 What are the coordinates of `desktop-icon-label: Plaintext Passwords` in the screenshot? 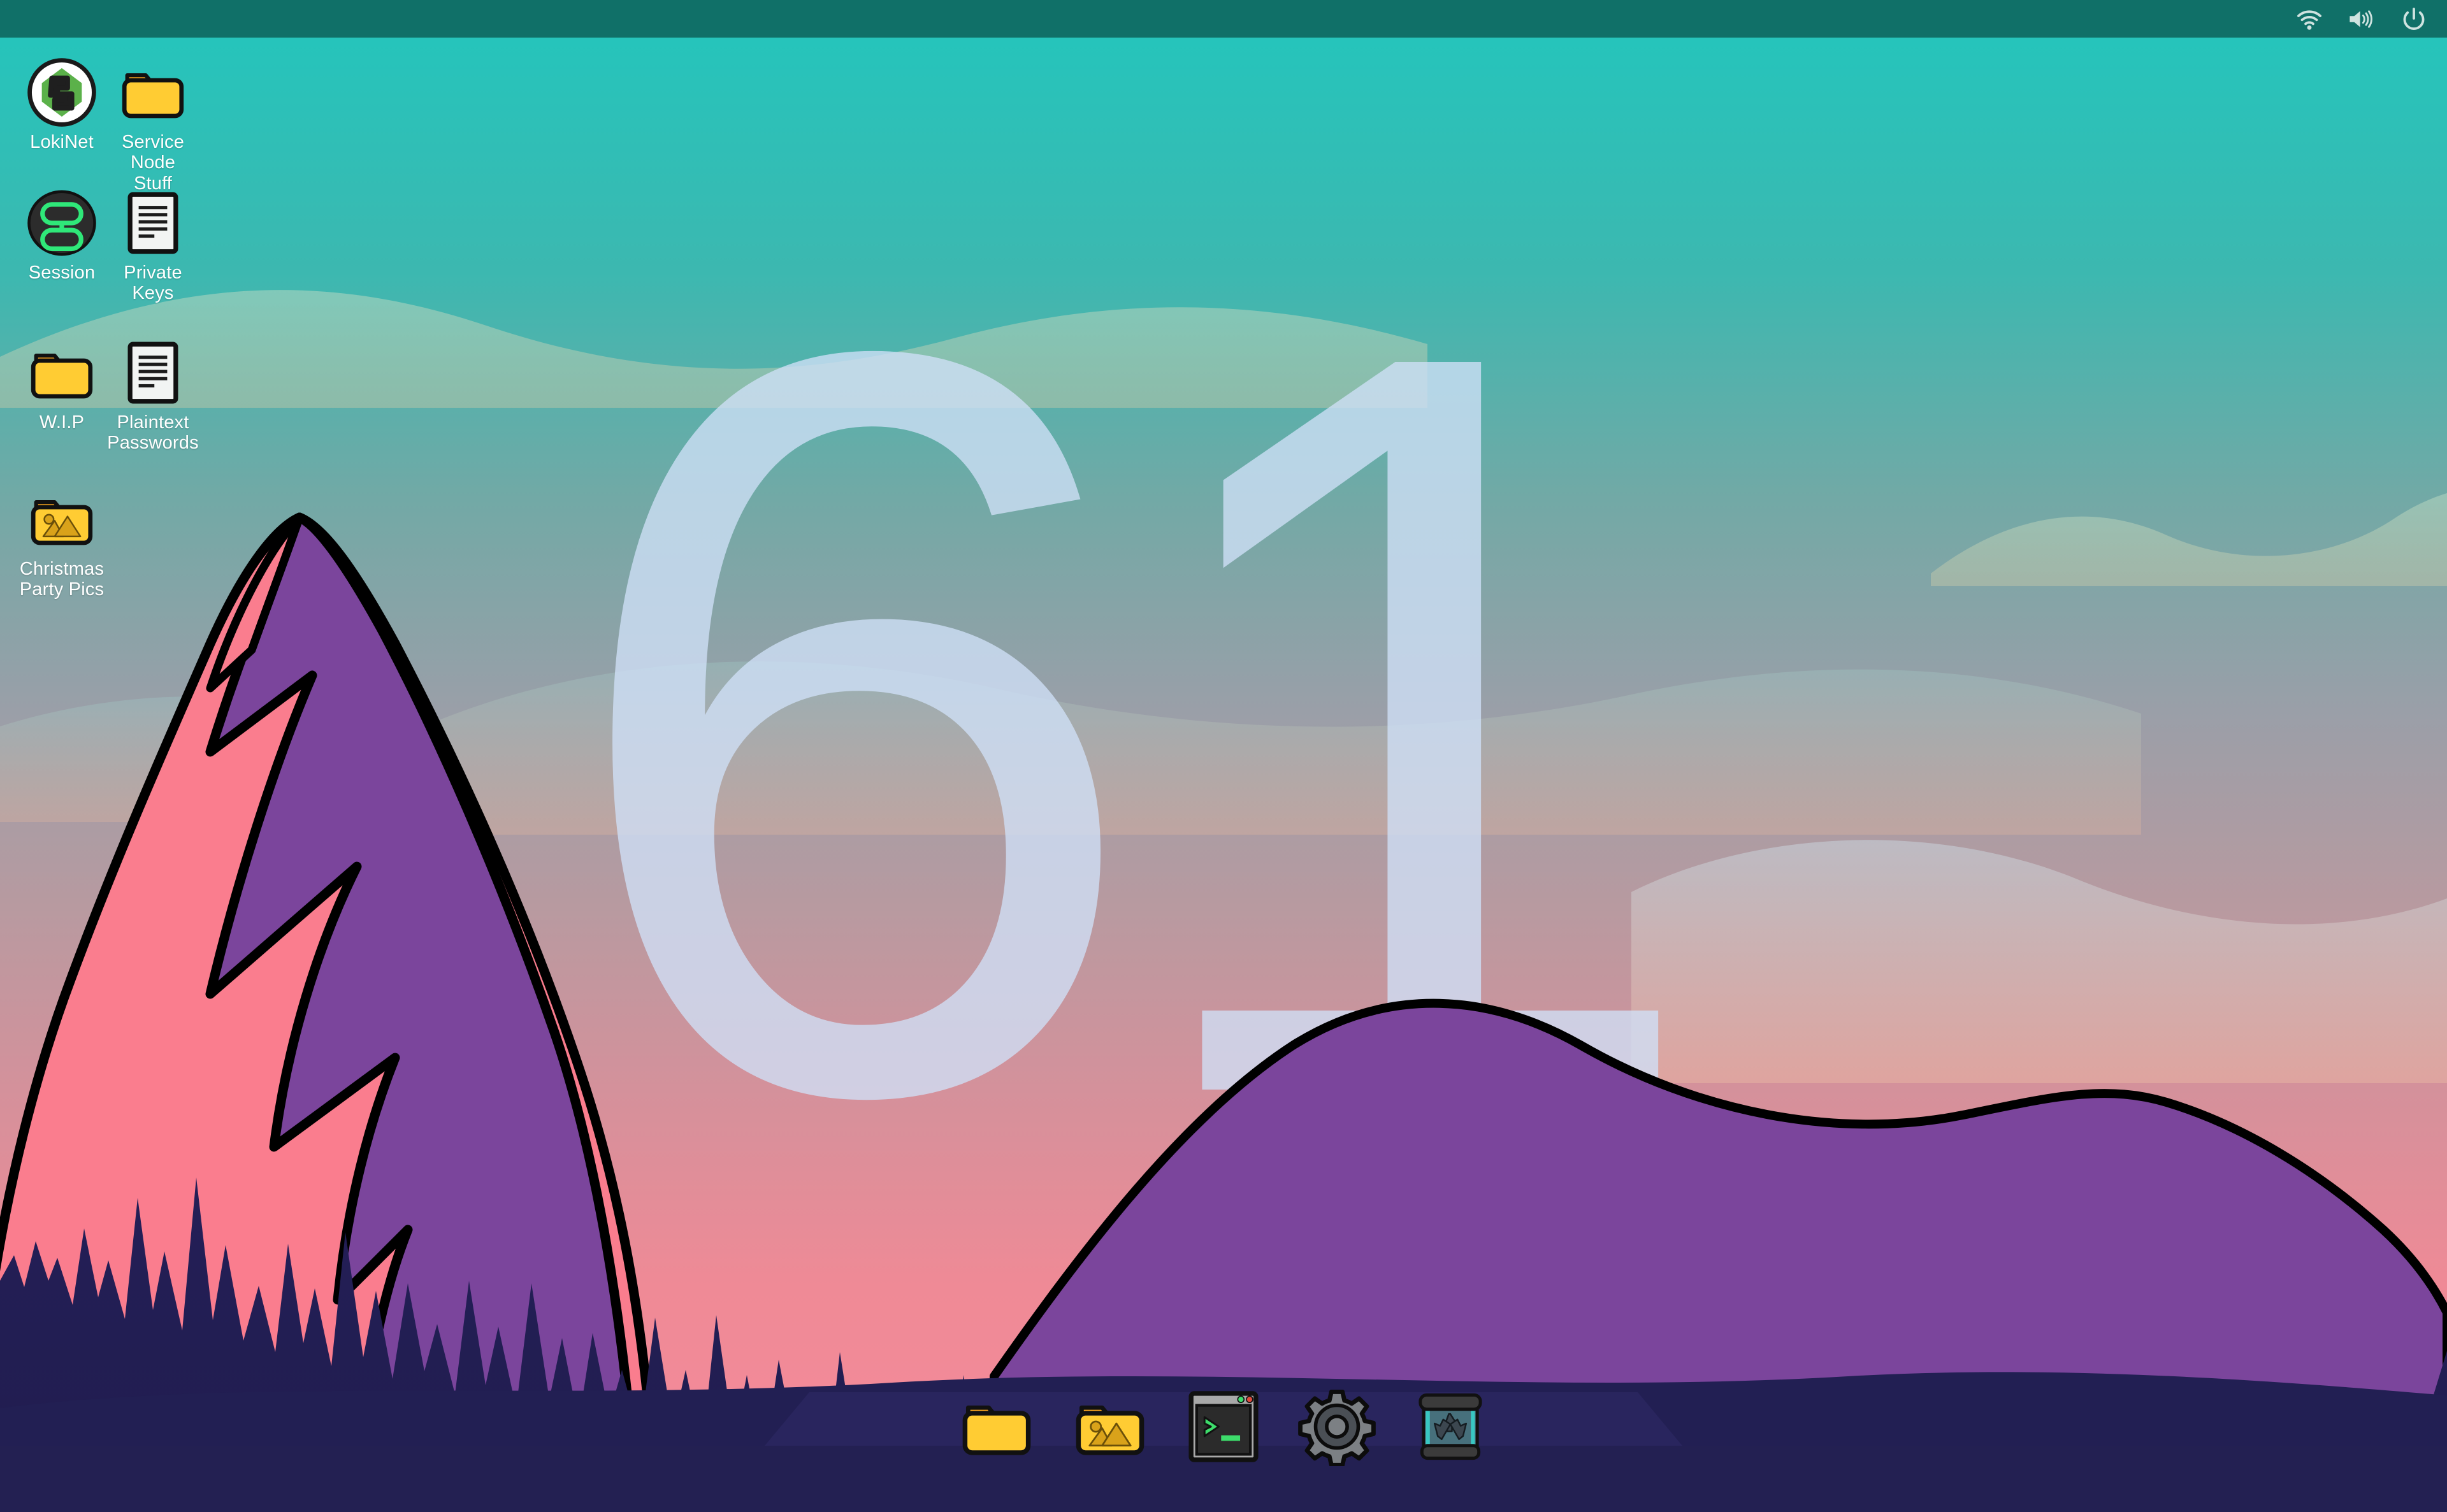 It's located at (153, 433).